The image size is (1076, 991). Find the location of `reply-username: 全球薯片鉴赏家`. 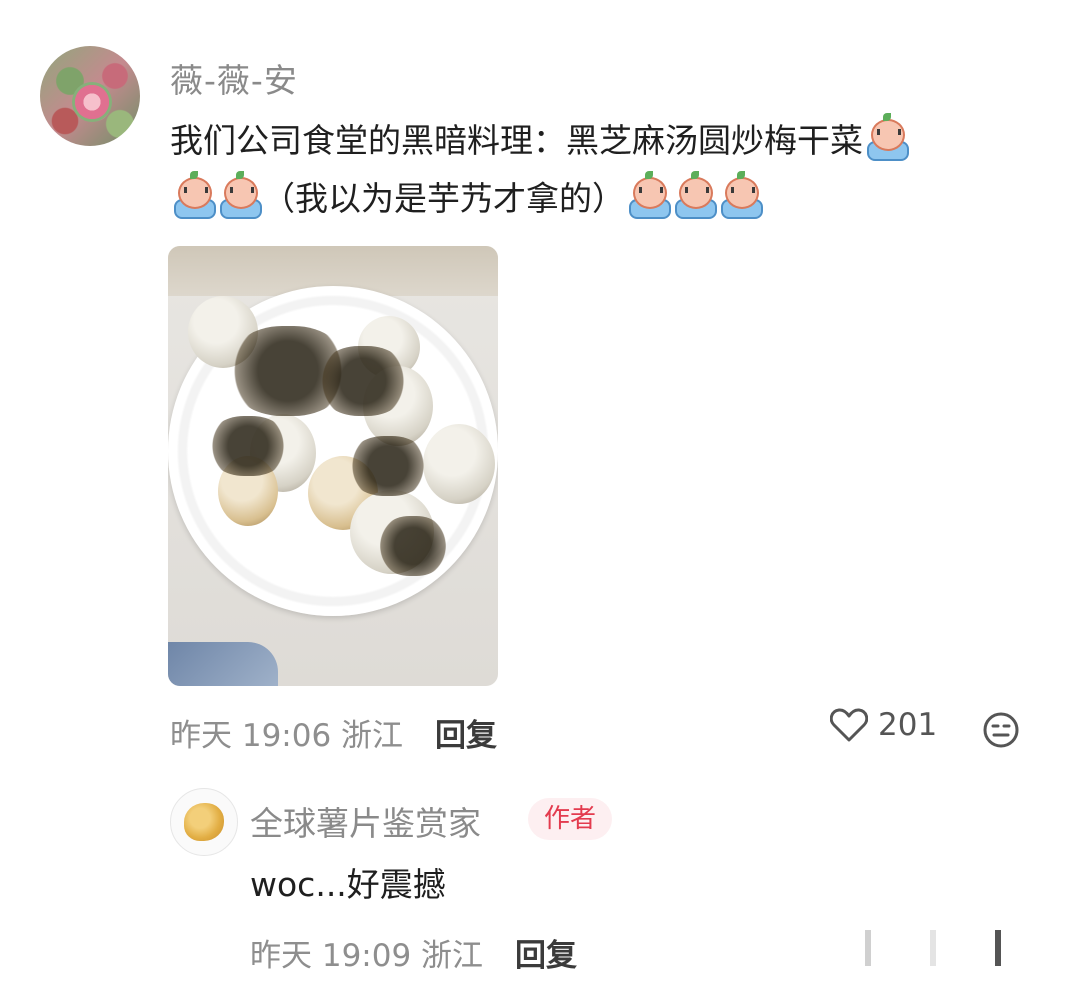

reply-username: 全球薯片鉴赏家 is located at coordinates (365, 821).